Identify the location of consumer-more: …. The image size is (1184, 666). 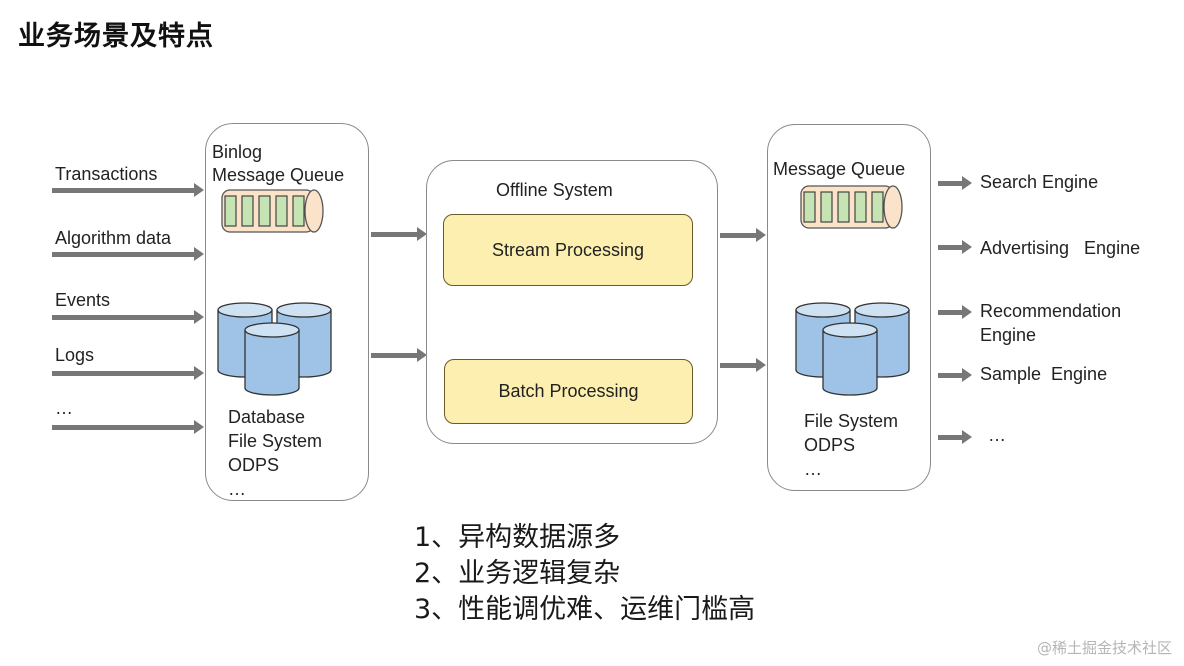
(997, 435).